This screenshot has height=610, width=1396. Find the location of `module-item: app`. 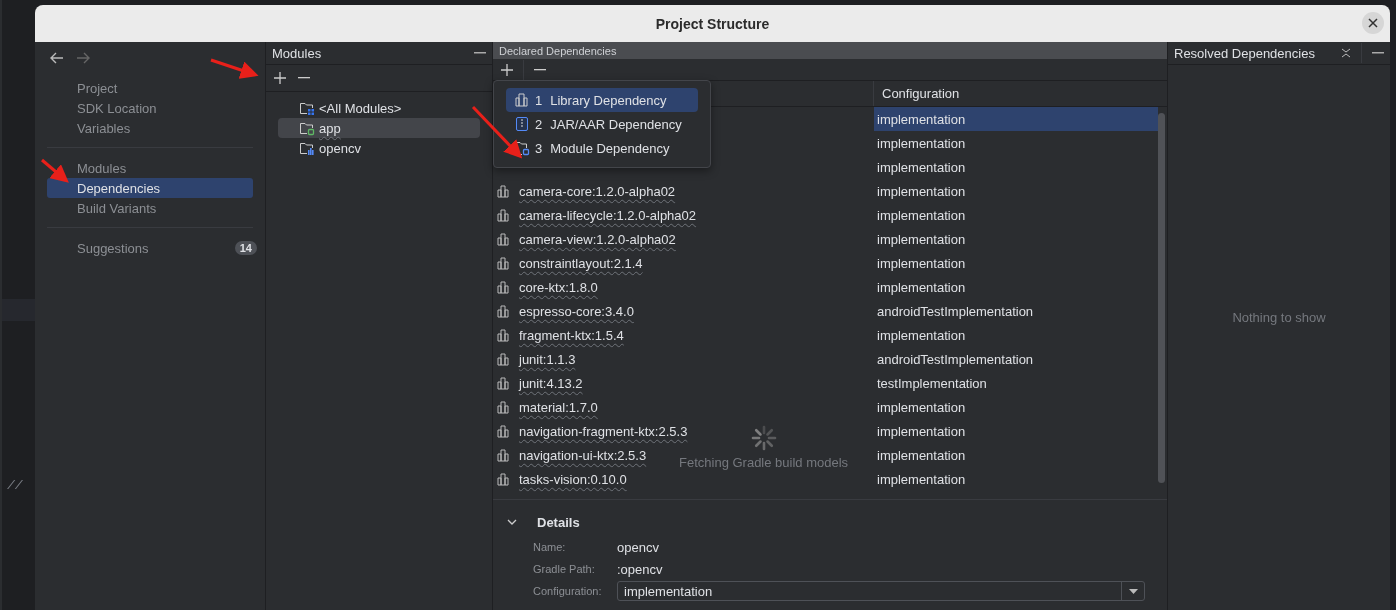

module-item: app is located at coordinates (379, 128).